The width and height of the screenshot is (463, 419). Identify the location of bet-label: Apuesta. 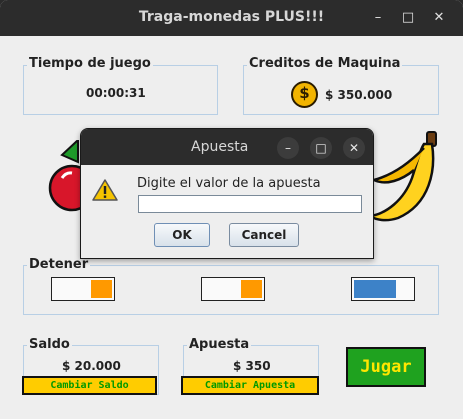
(219, 344).